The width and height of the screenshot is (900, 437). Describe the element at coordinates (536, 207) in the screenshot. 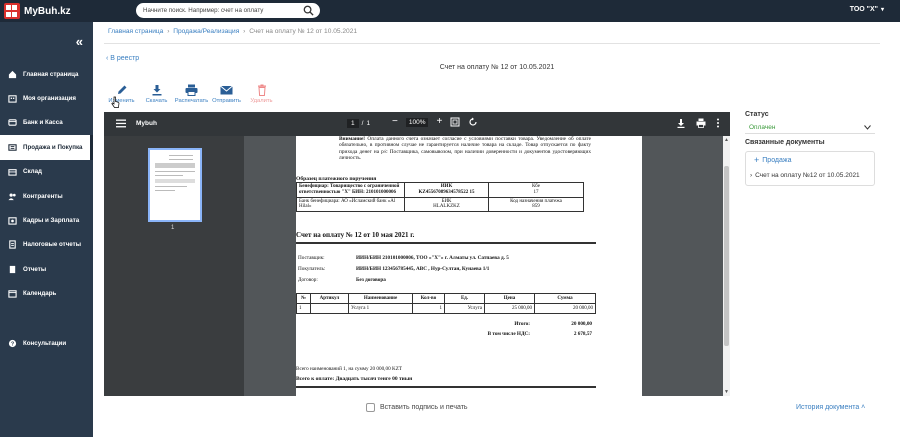

I see `knp-value: 859` at that location.